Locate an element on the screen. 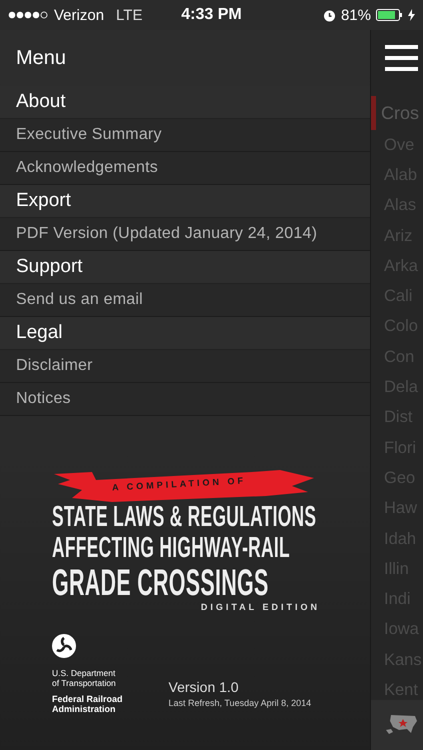 This screenshot has width=423, height=750. battery-icon is located at coordinates (389, 15).